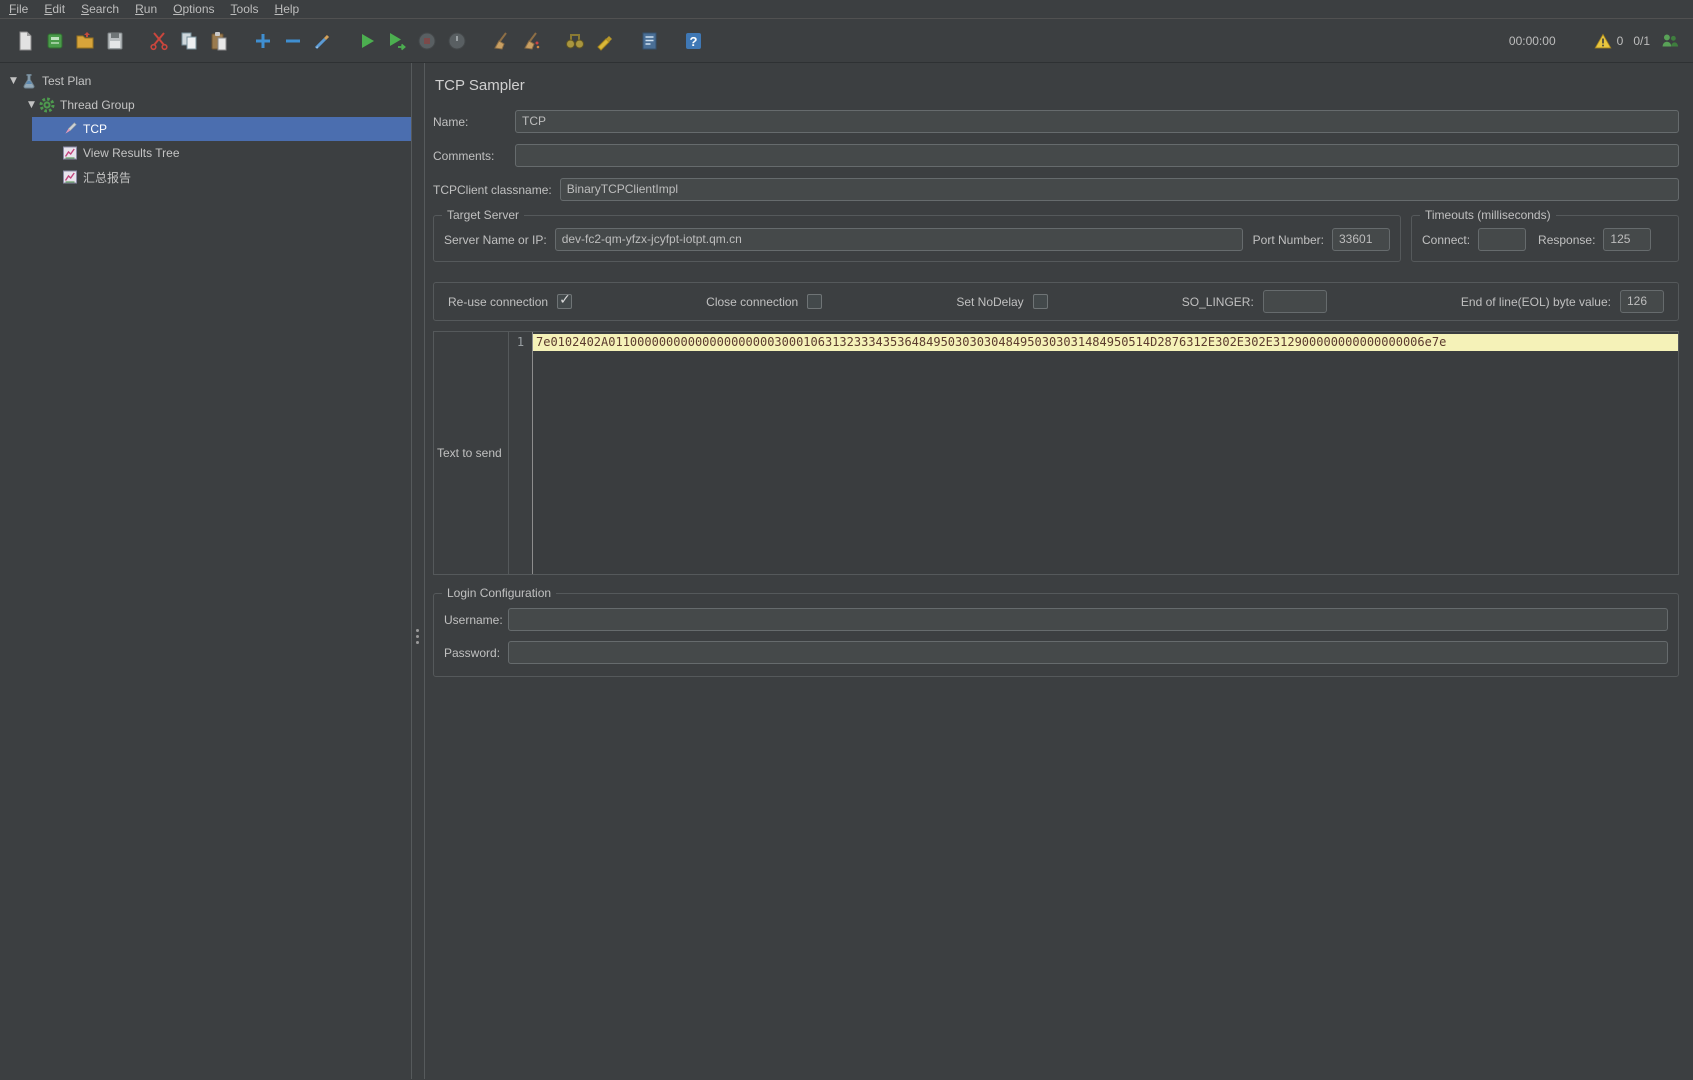 The image size is (1693, 1080). What do you see at coordinates (1535, 301) in the screenshot?
I see `eol-label: End of line(EOL) byte value:` at bounding box center [1535, 301].